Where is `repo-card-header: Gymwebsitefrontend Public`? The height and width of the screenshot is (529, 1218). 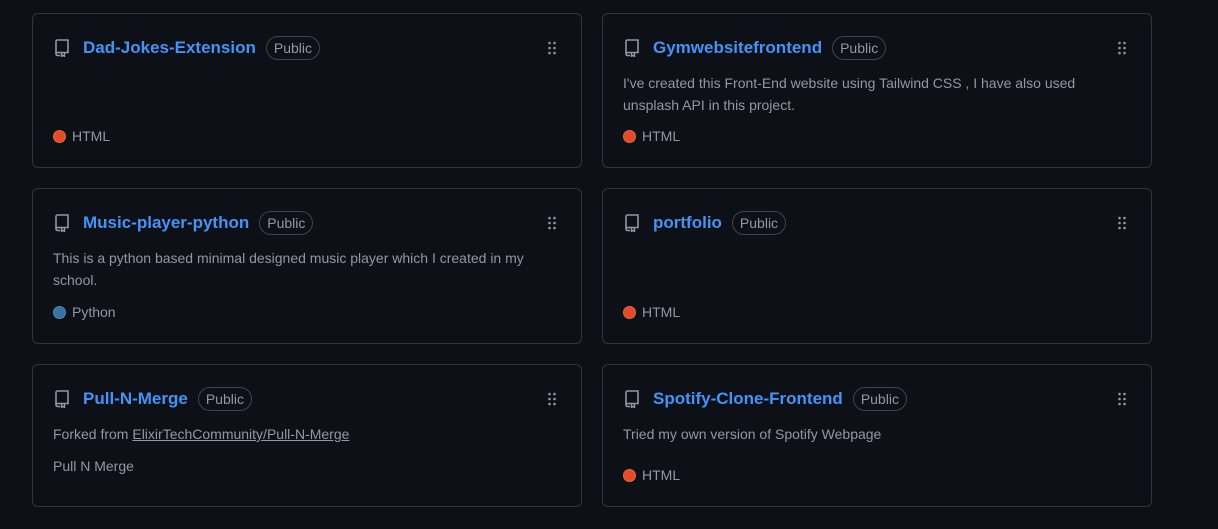
repo-card-header: Gymwebsitefrontend Public is located at coordinates (877, 48).